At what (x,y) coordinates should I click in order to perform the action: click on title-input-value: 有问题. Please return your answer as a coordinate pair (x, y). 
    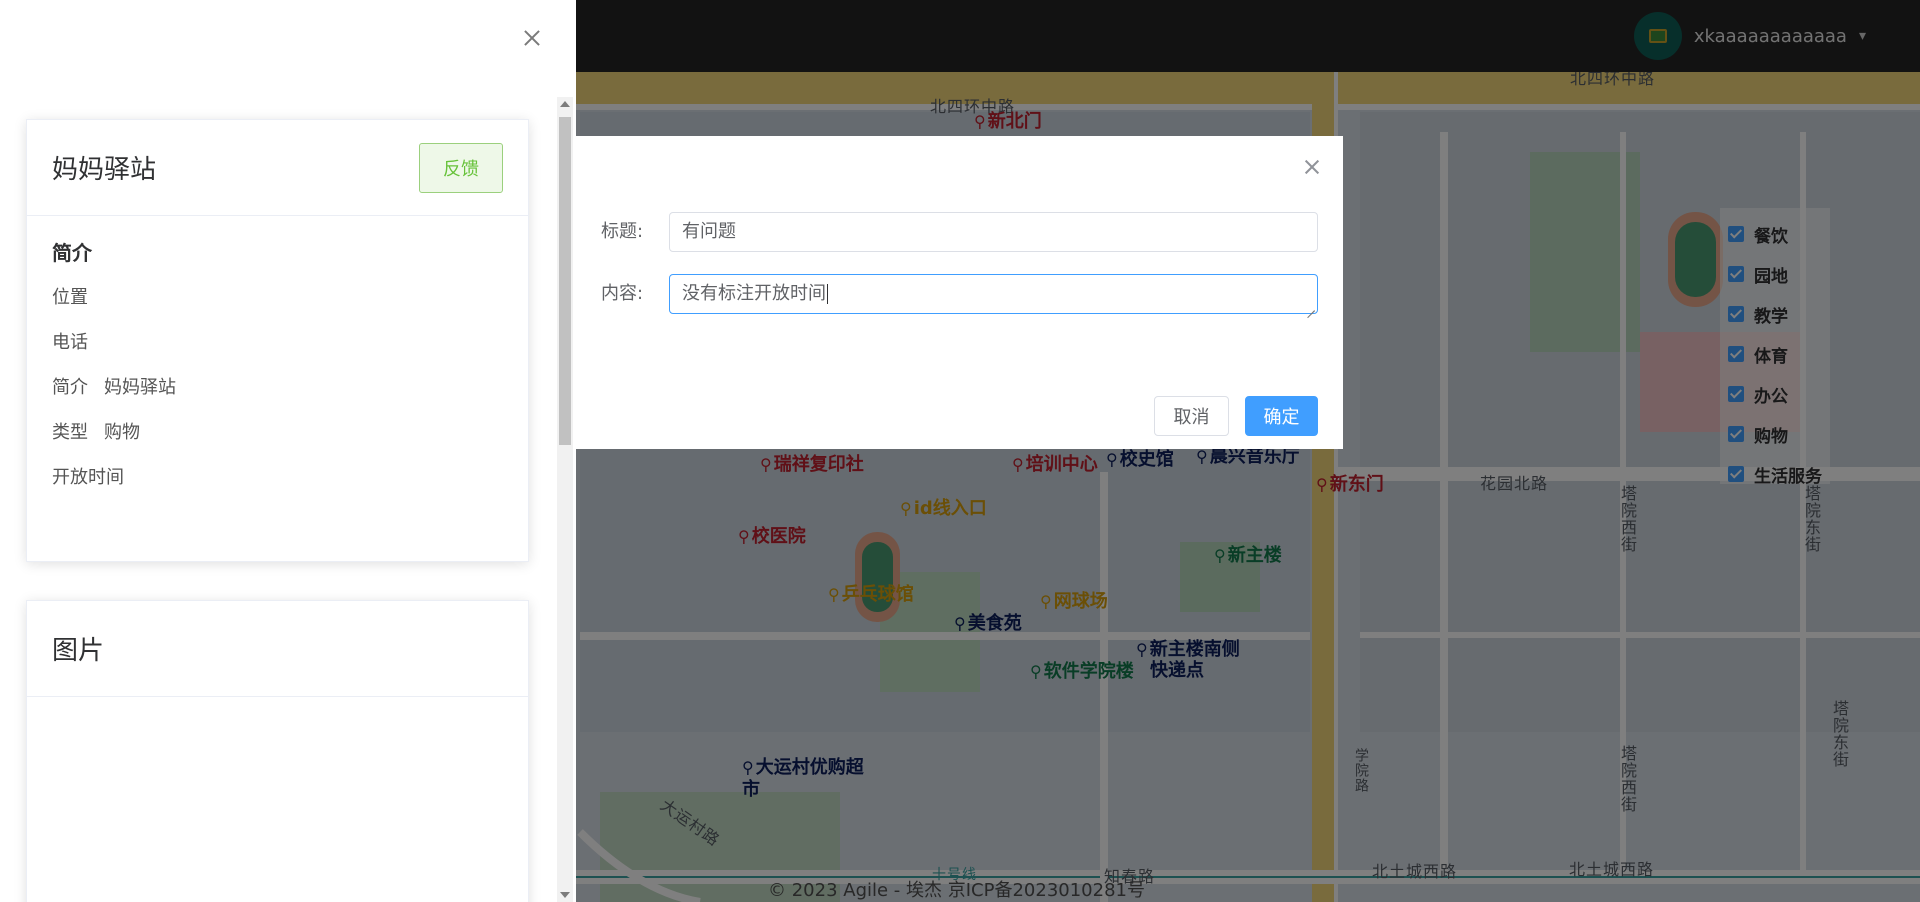
    Looking at the image, I should click on (709, 231).